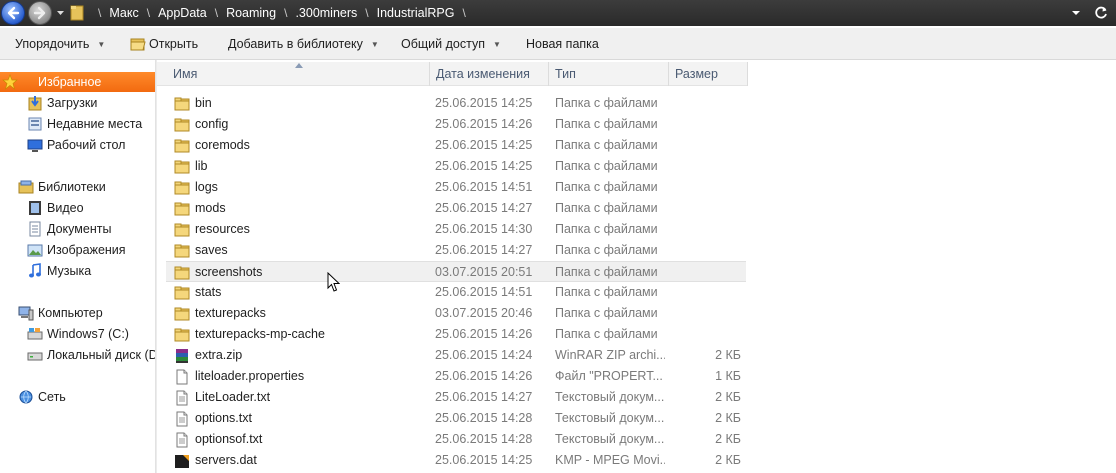  What do you see at coordinates (456, 208) in the screenshot?
I see `table-row: mods 25.06.2015 14:27 Папка с файлами` at bounding box center [456, 208].